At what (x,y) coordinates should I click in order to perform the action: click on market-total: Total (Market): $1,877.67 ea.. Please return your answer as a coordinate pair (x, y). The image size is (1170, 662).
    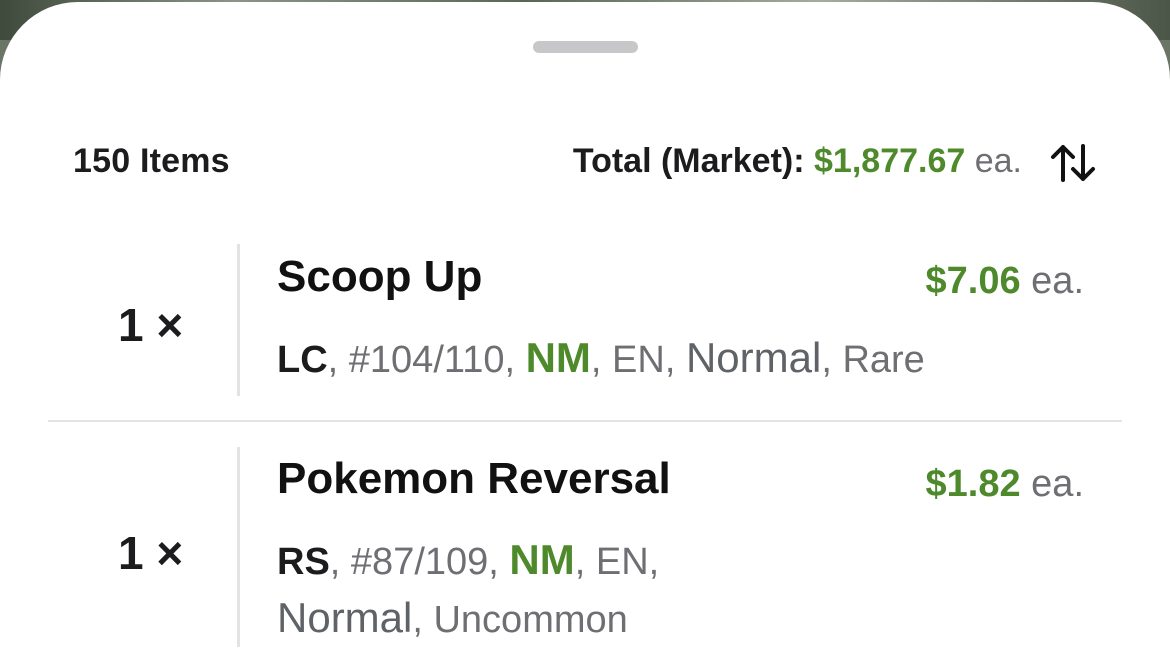
    Looking at the image, I should click on (797, 161).